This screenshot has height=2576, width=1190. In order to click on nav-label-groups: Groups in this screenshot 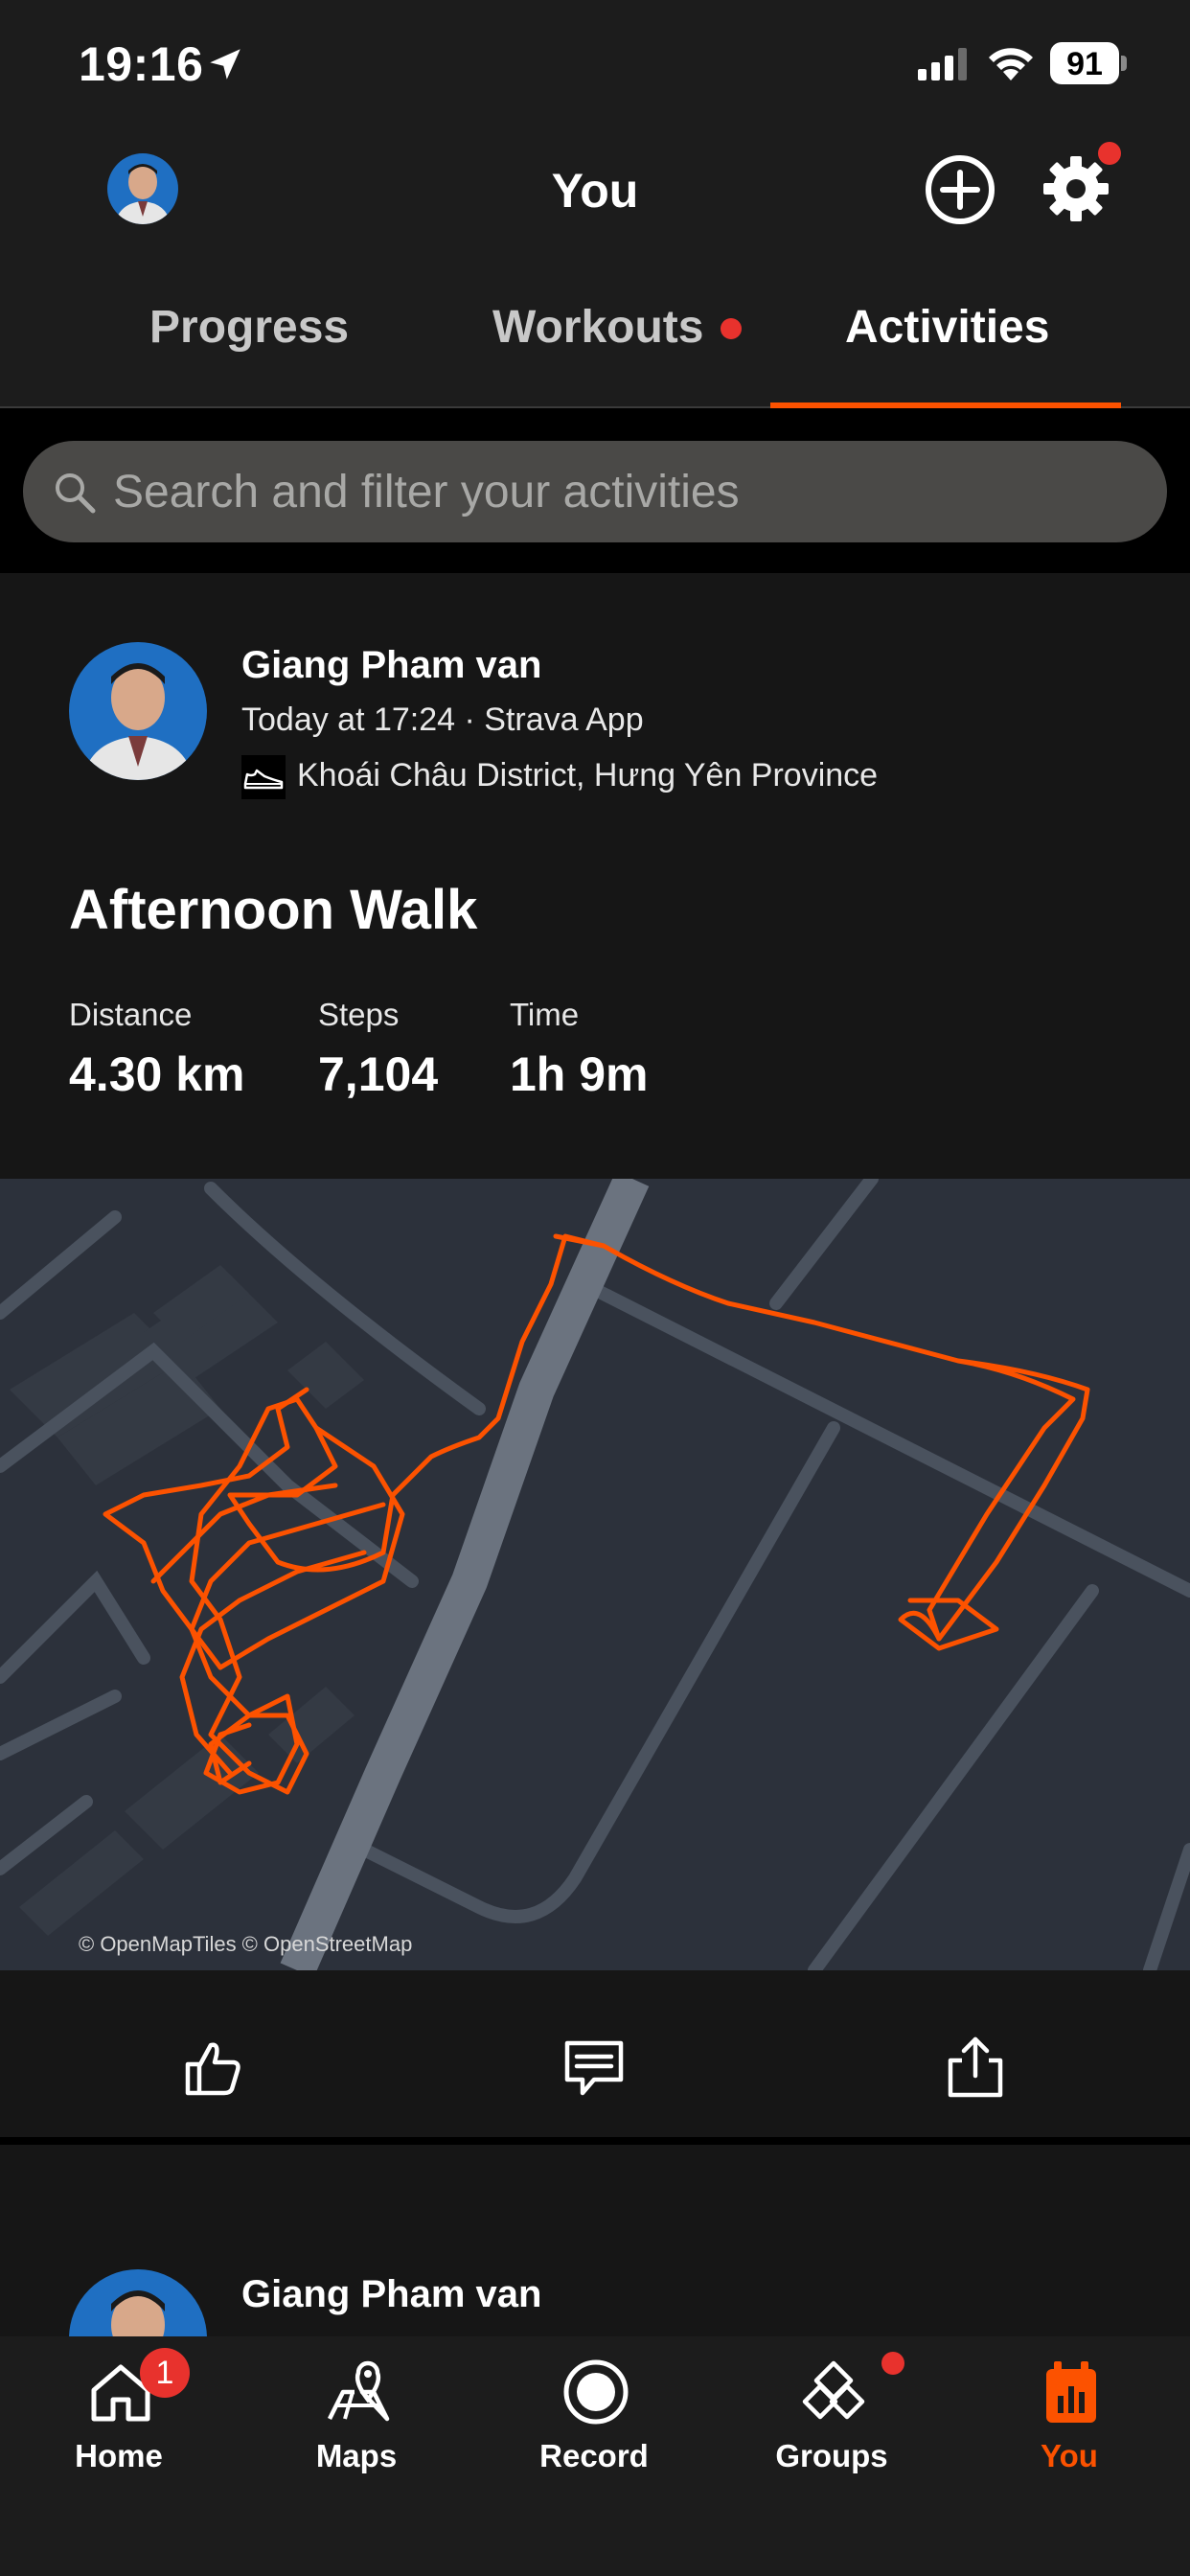, I will do `click(832, 2455)`.